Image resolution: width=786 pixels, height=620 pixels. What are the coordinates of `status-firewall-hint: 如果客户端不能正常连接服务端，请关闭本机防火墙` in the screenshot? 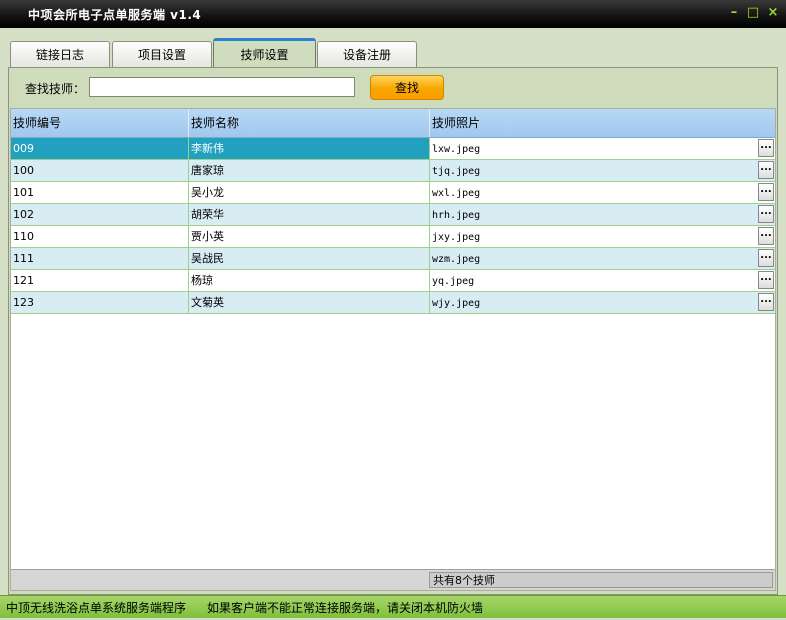 It's located at (345, 608).